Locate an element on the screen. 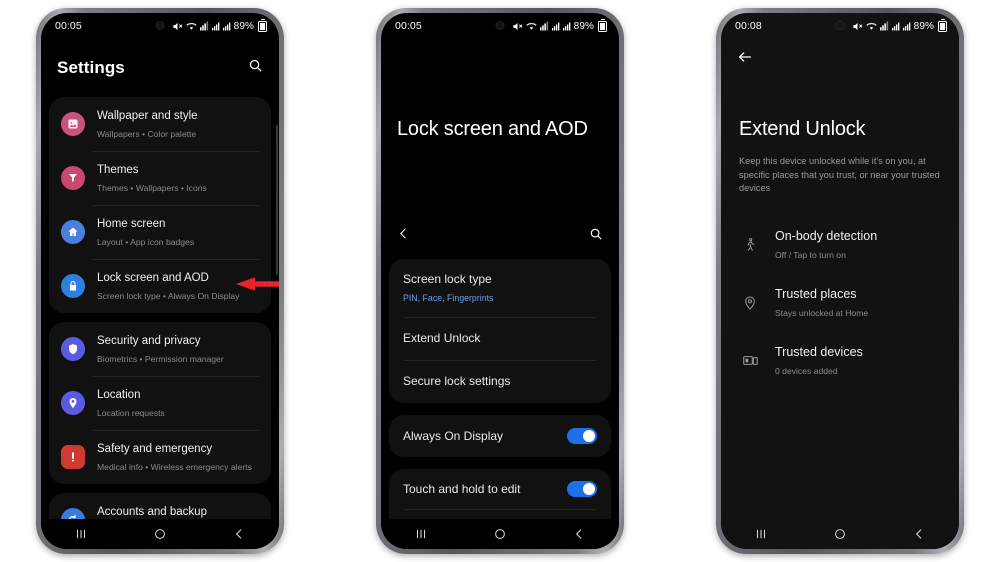  network-icon is located at coordinates (884, 26).